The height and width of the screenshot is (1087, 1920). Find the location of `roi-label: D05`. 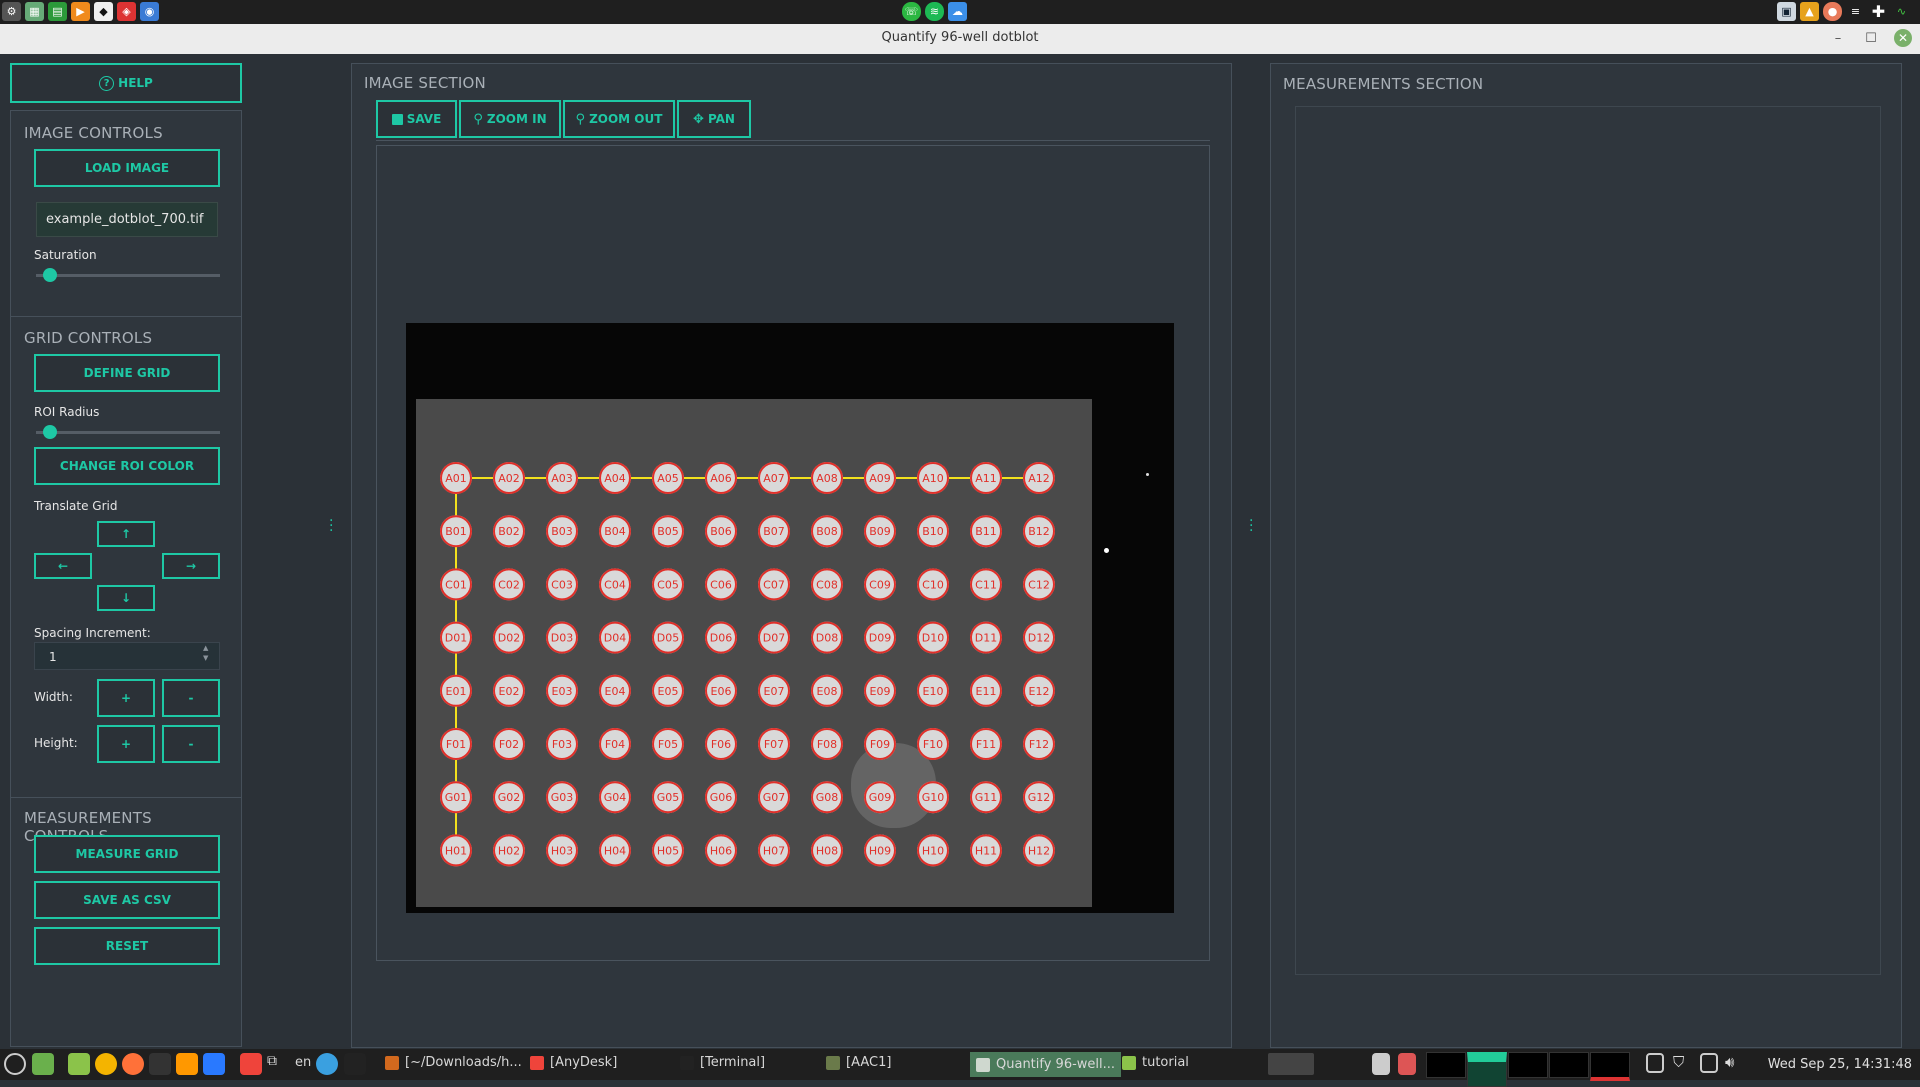

roi-label: D05 is located at coordinates (668, 638).